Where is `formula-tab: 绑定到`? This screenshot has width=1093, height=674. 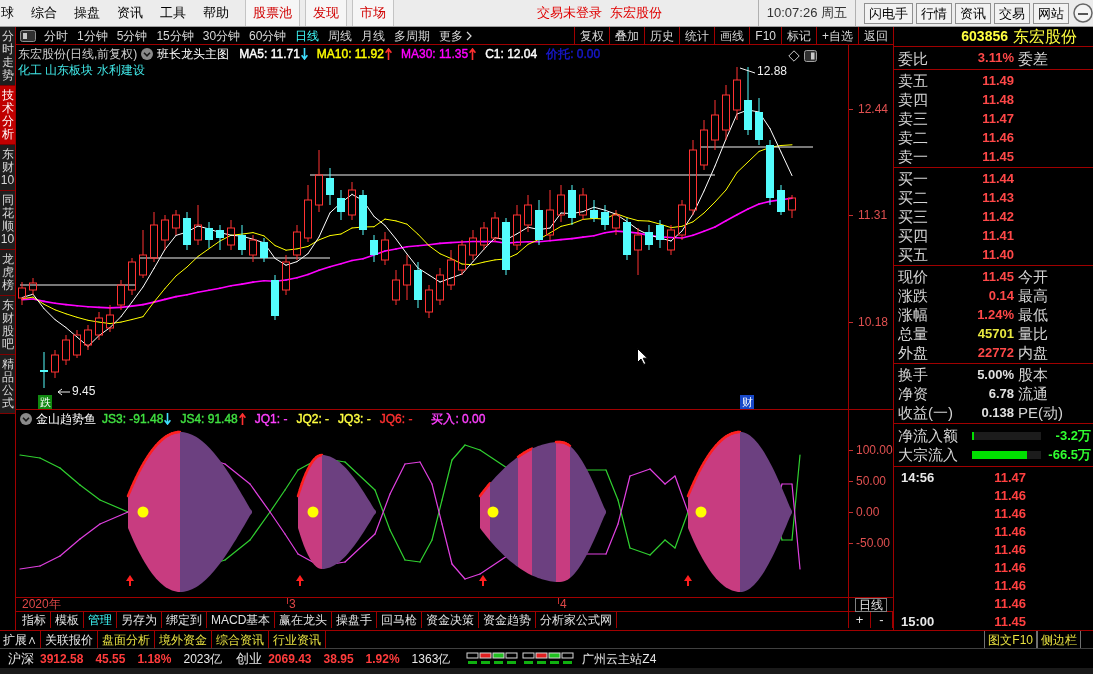
formula-tab: 绑定到 is located at coordinates (184, 620).